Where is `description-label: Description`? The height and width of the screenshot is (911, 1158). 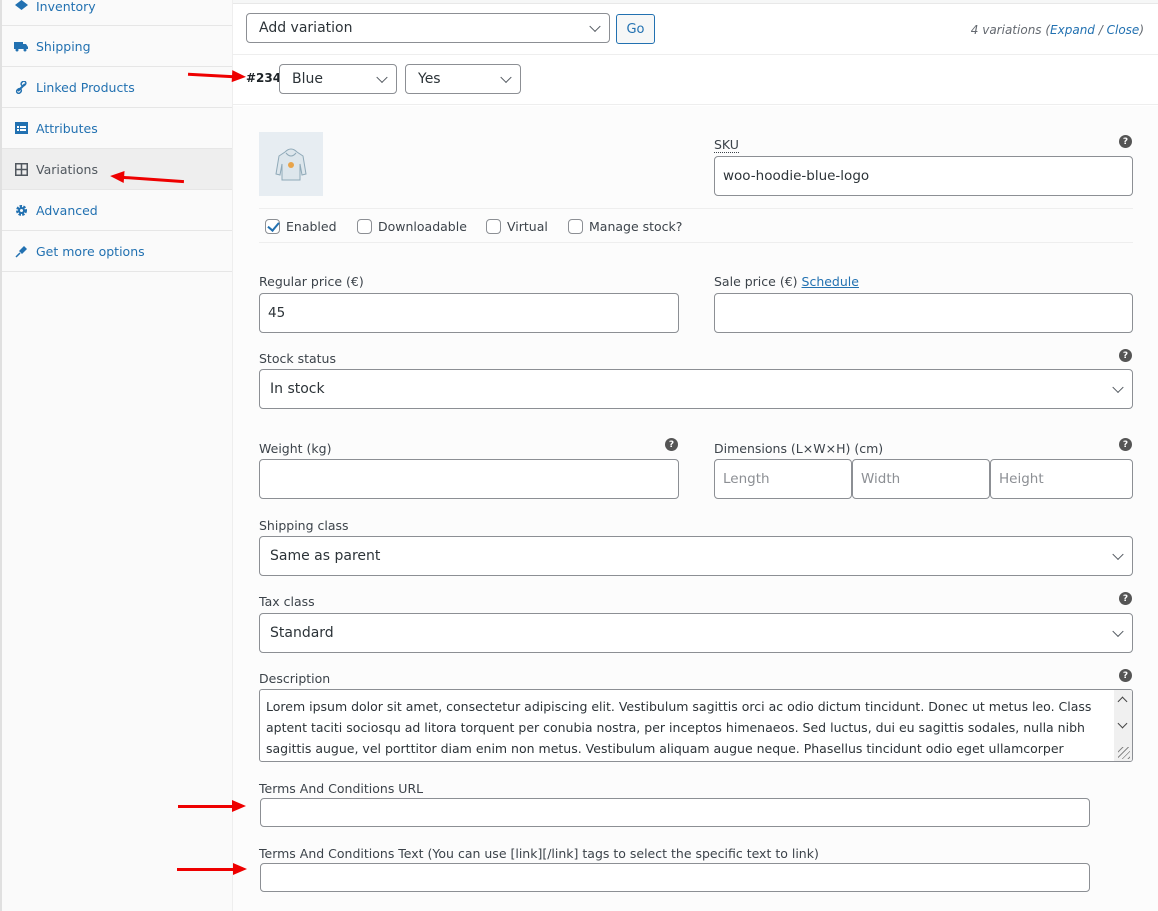 description-label: Description is located at coordinates (295, 678).